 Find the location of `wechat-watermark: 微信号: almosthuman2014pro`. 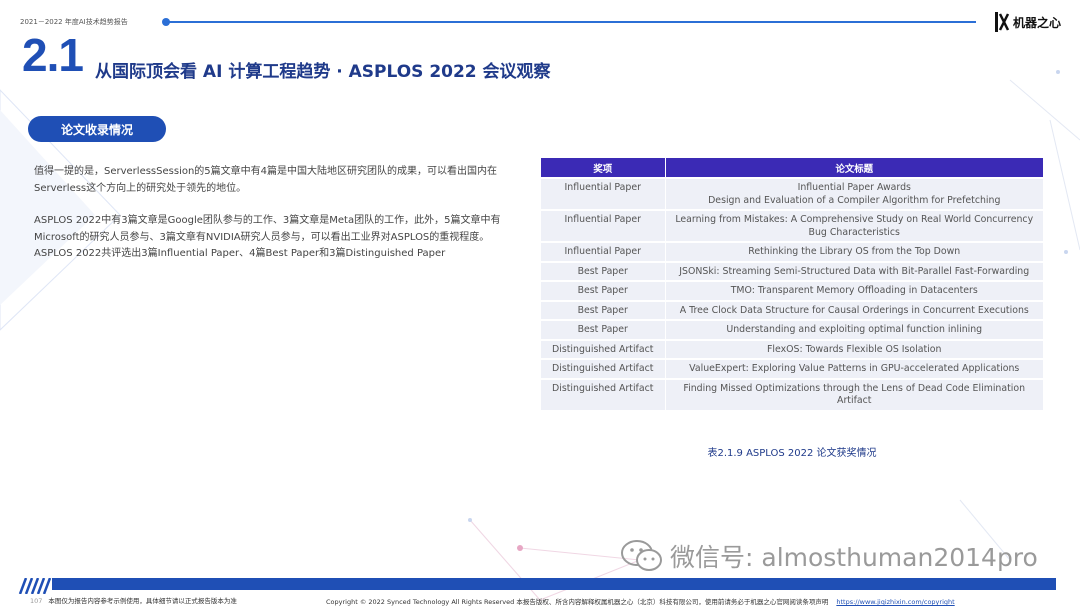

wechat-watermark: 微信号: almosthuman2014pro is located at coordinates (829, 556).